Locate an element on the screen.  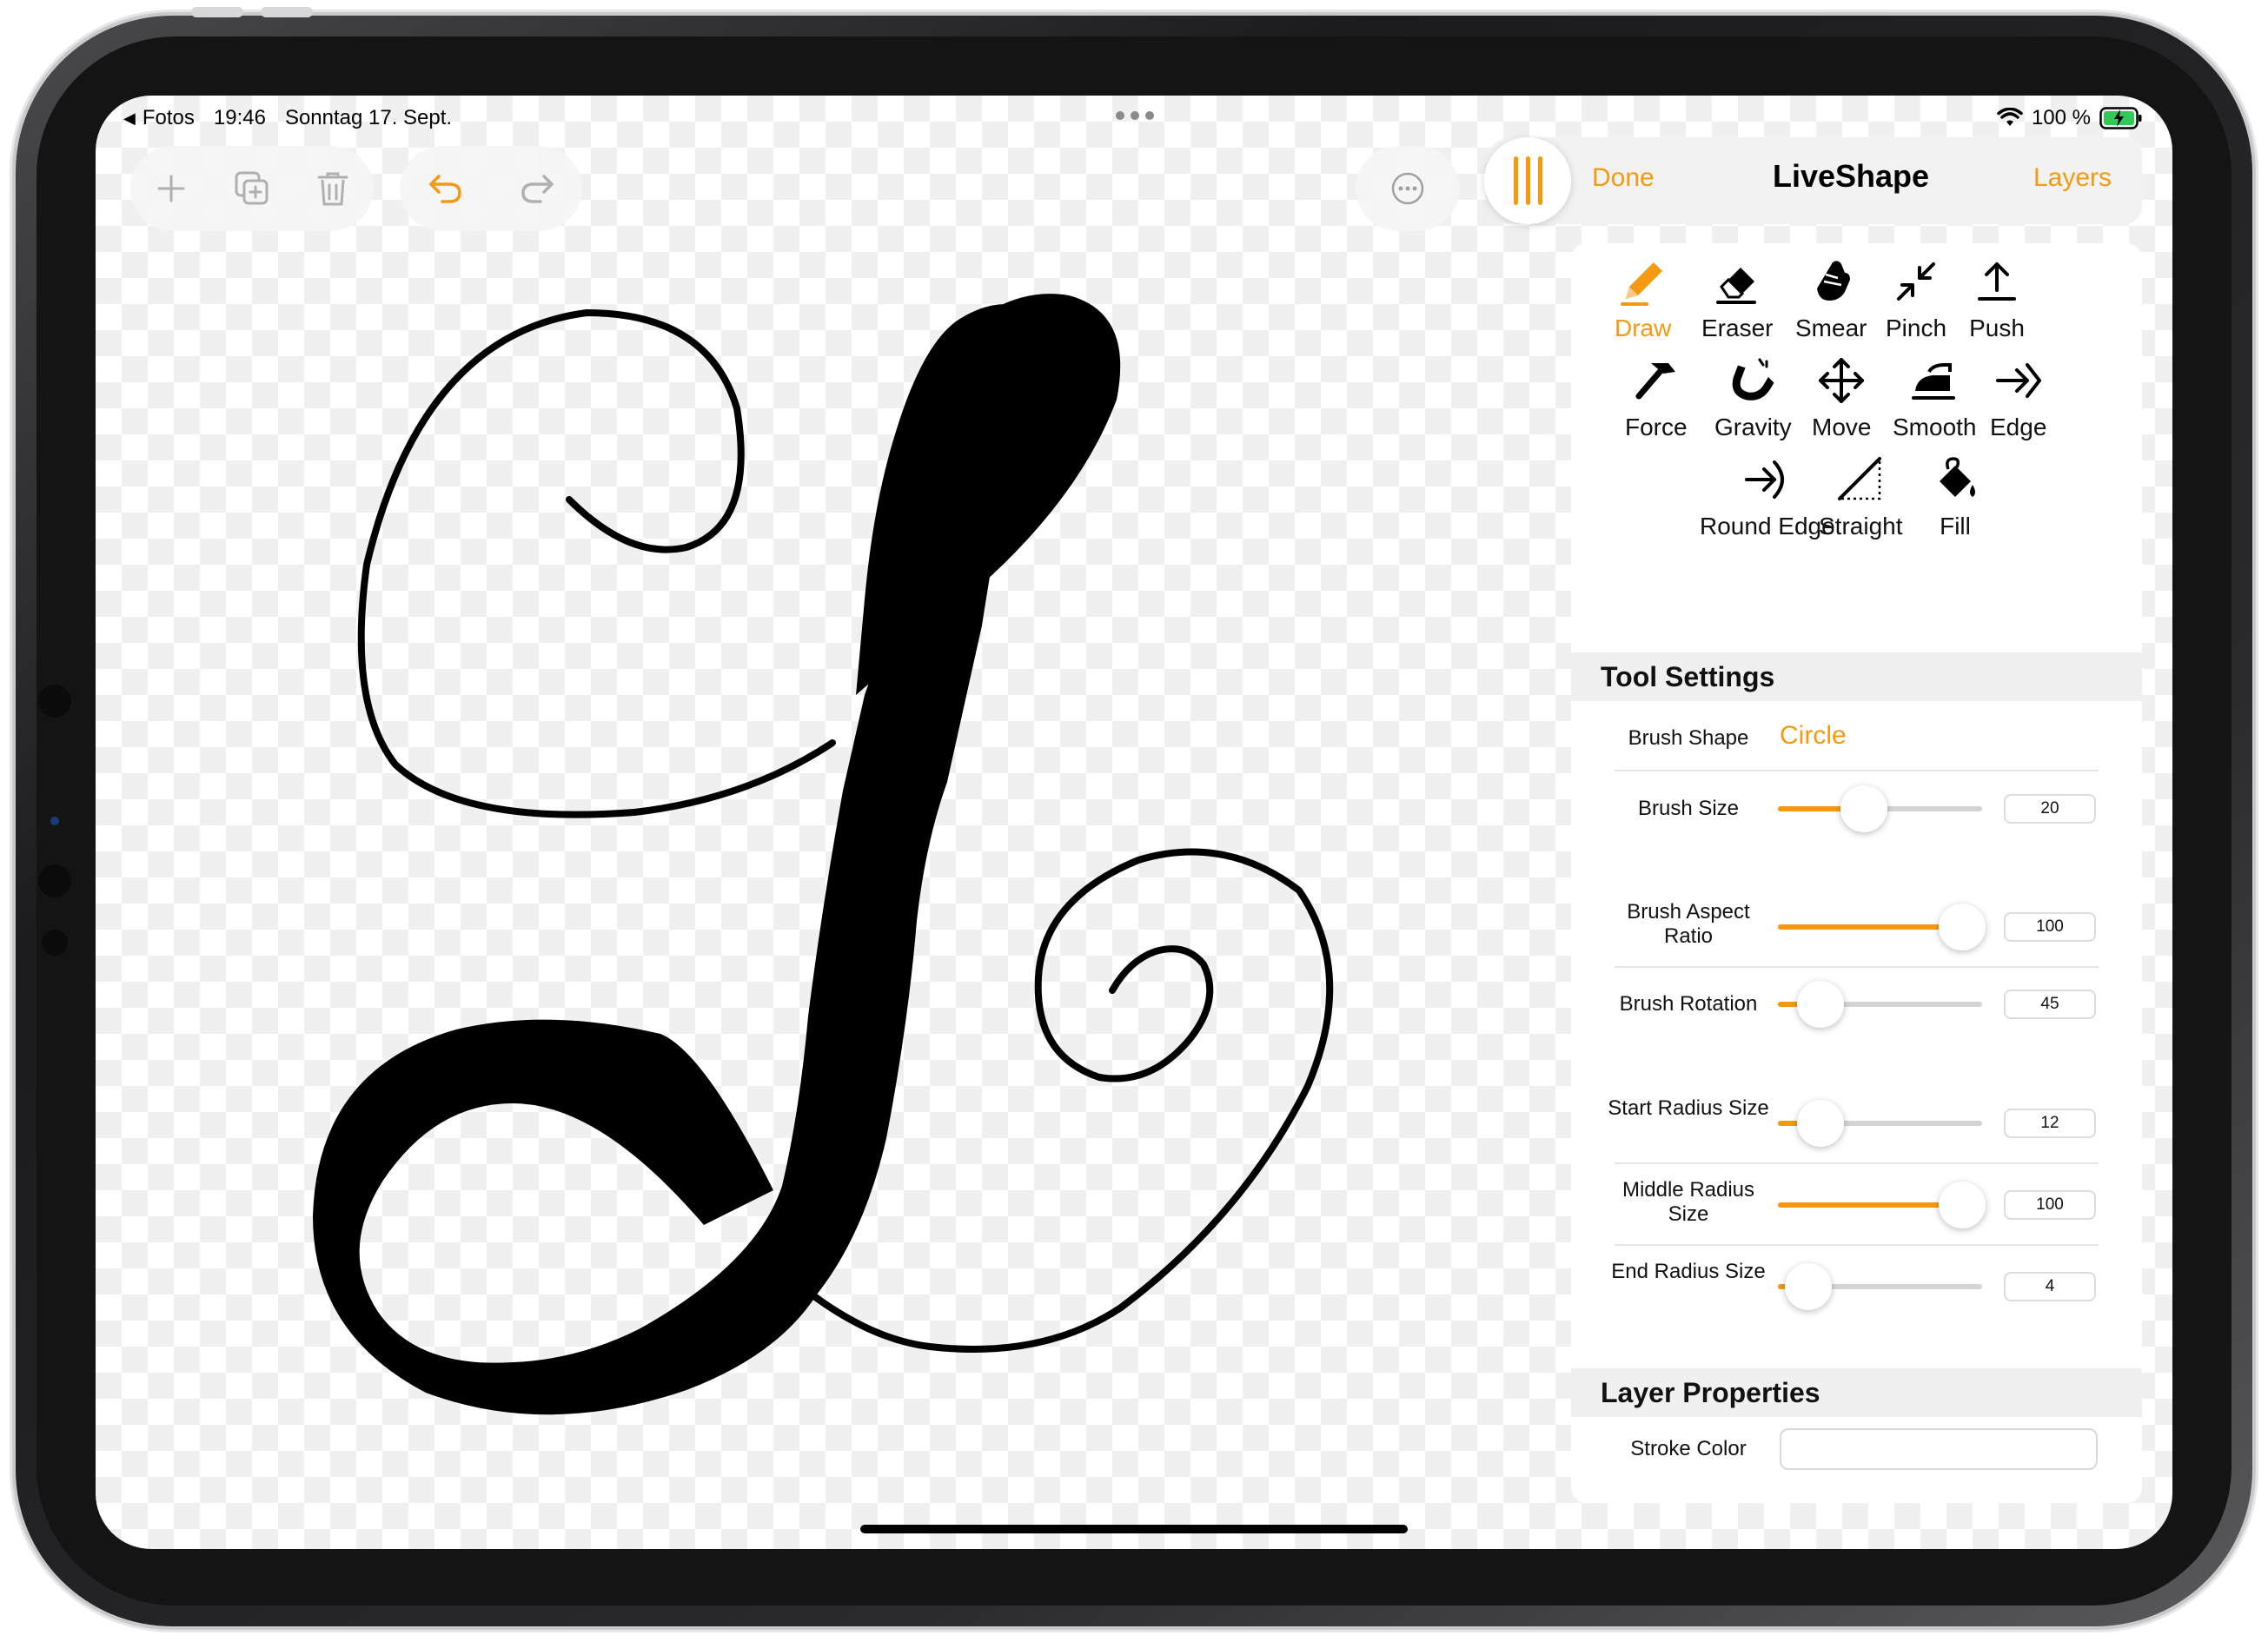
tool-label: Smear is located at coordinates (1831, 327).